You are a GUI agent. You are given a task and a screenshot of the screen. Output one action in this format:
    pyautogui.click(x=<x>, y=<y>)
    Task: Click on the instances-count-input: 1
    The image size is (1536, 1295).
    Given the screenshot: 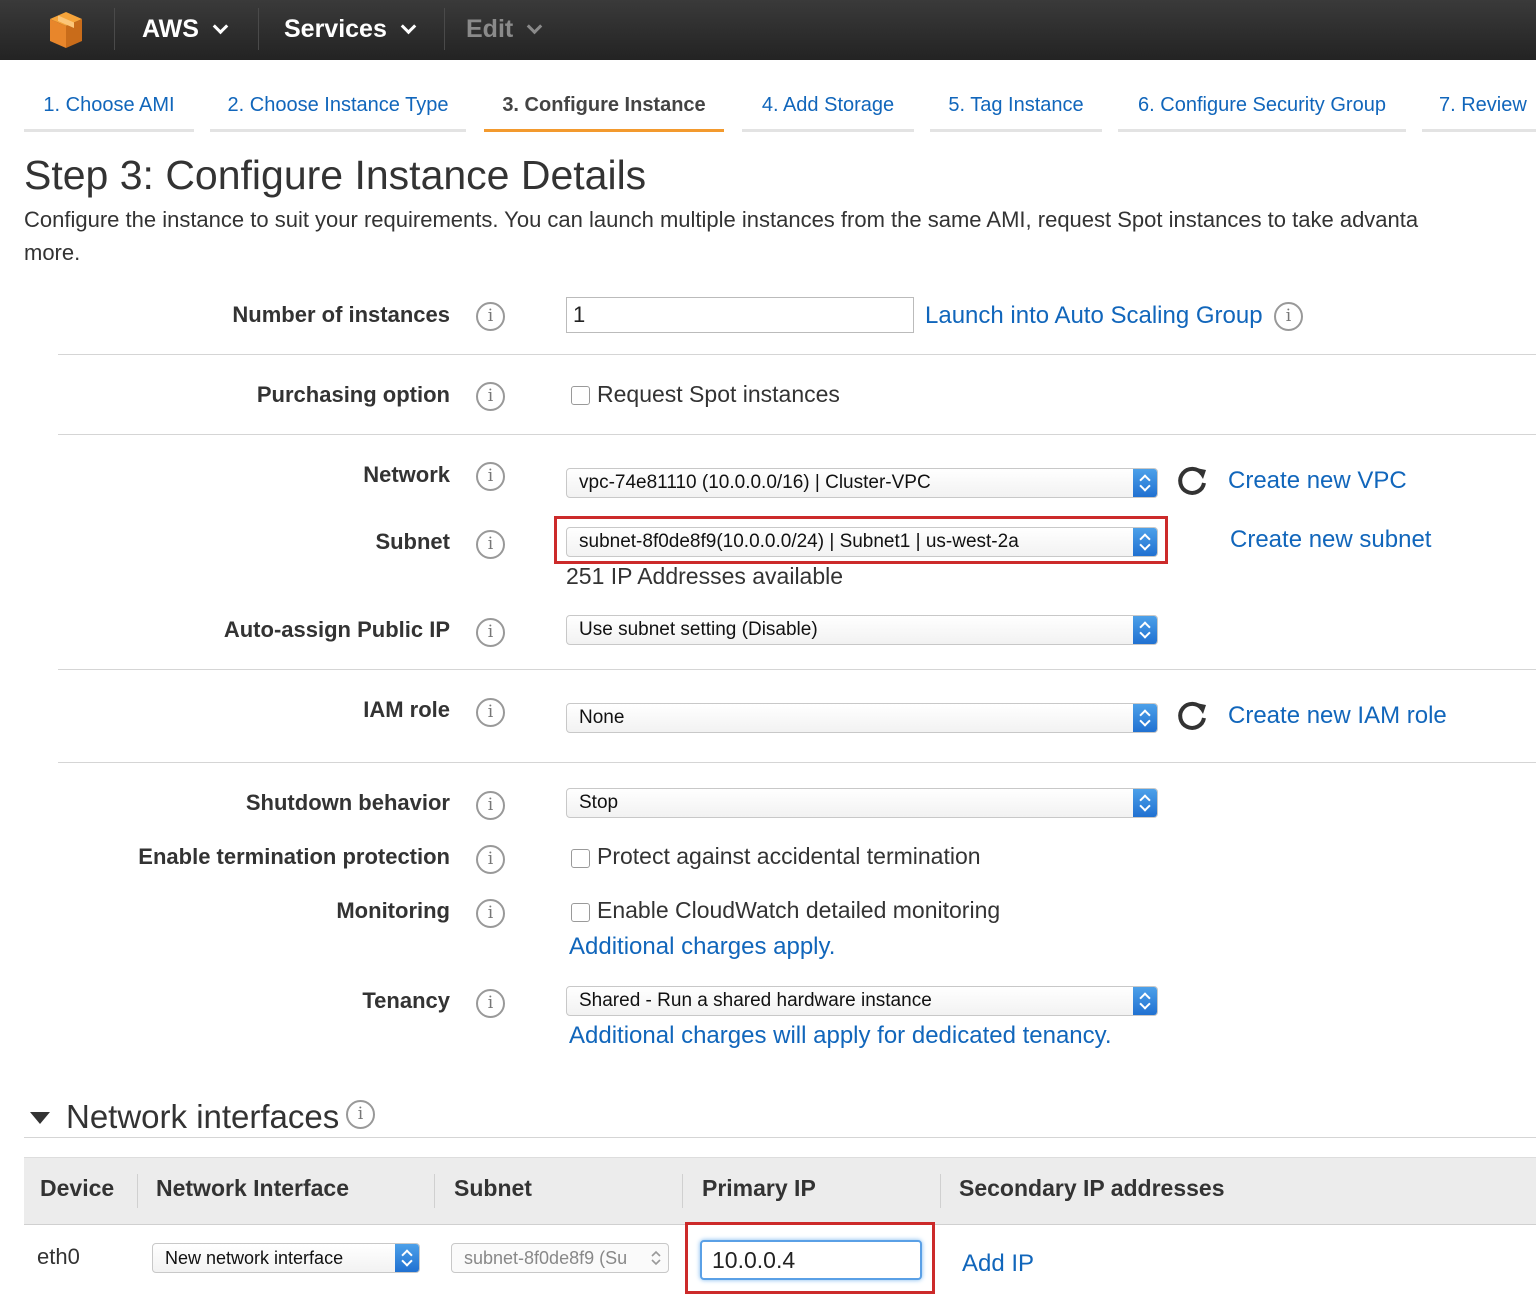 What is the action you would take?
    pyautogui.click(x=740, y=315)
    